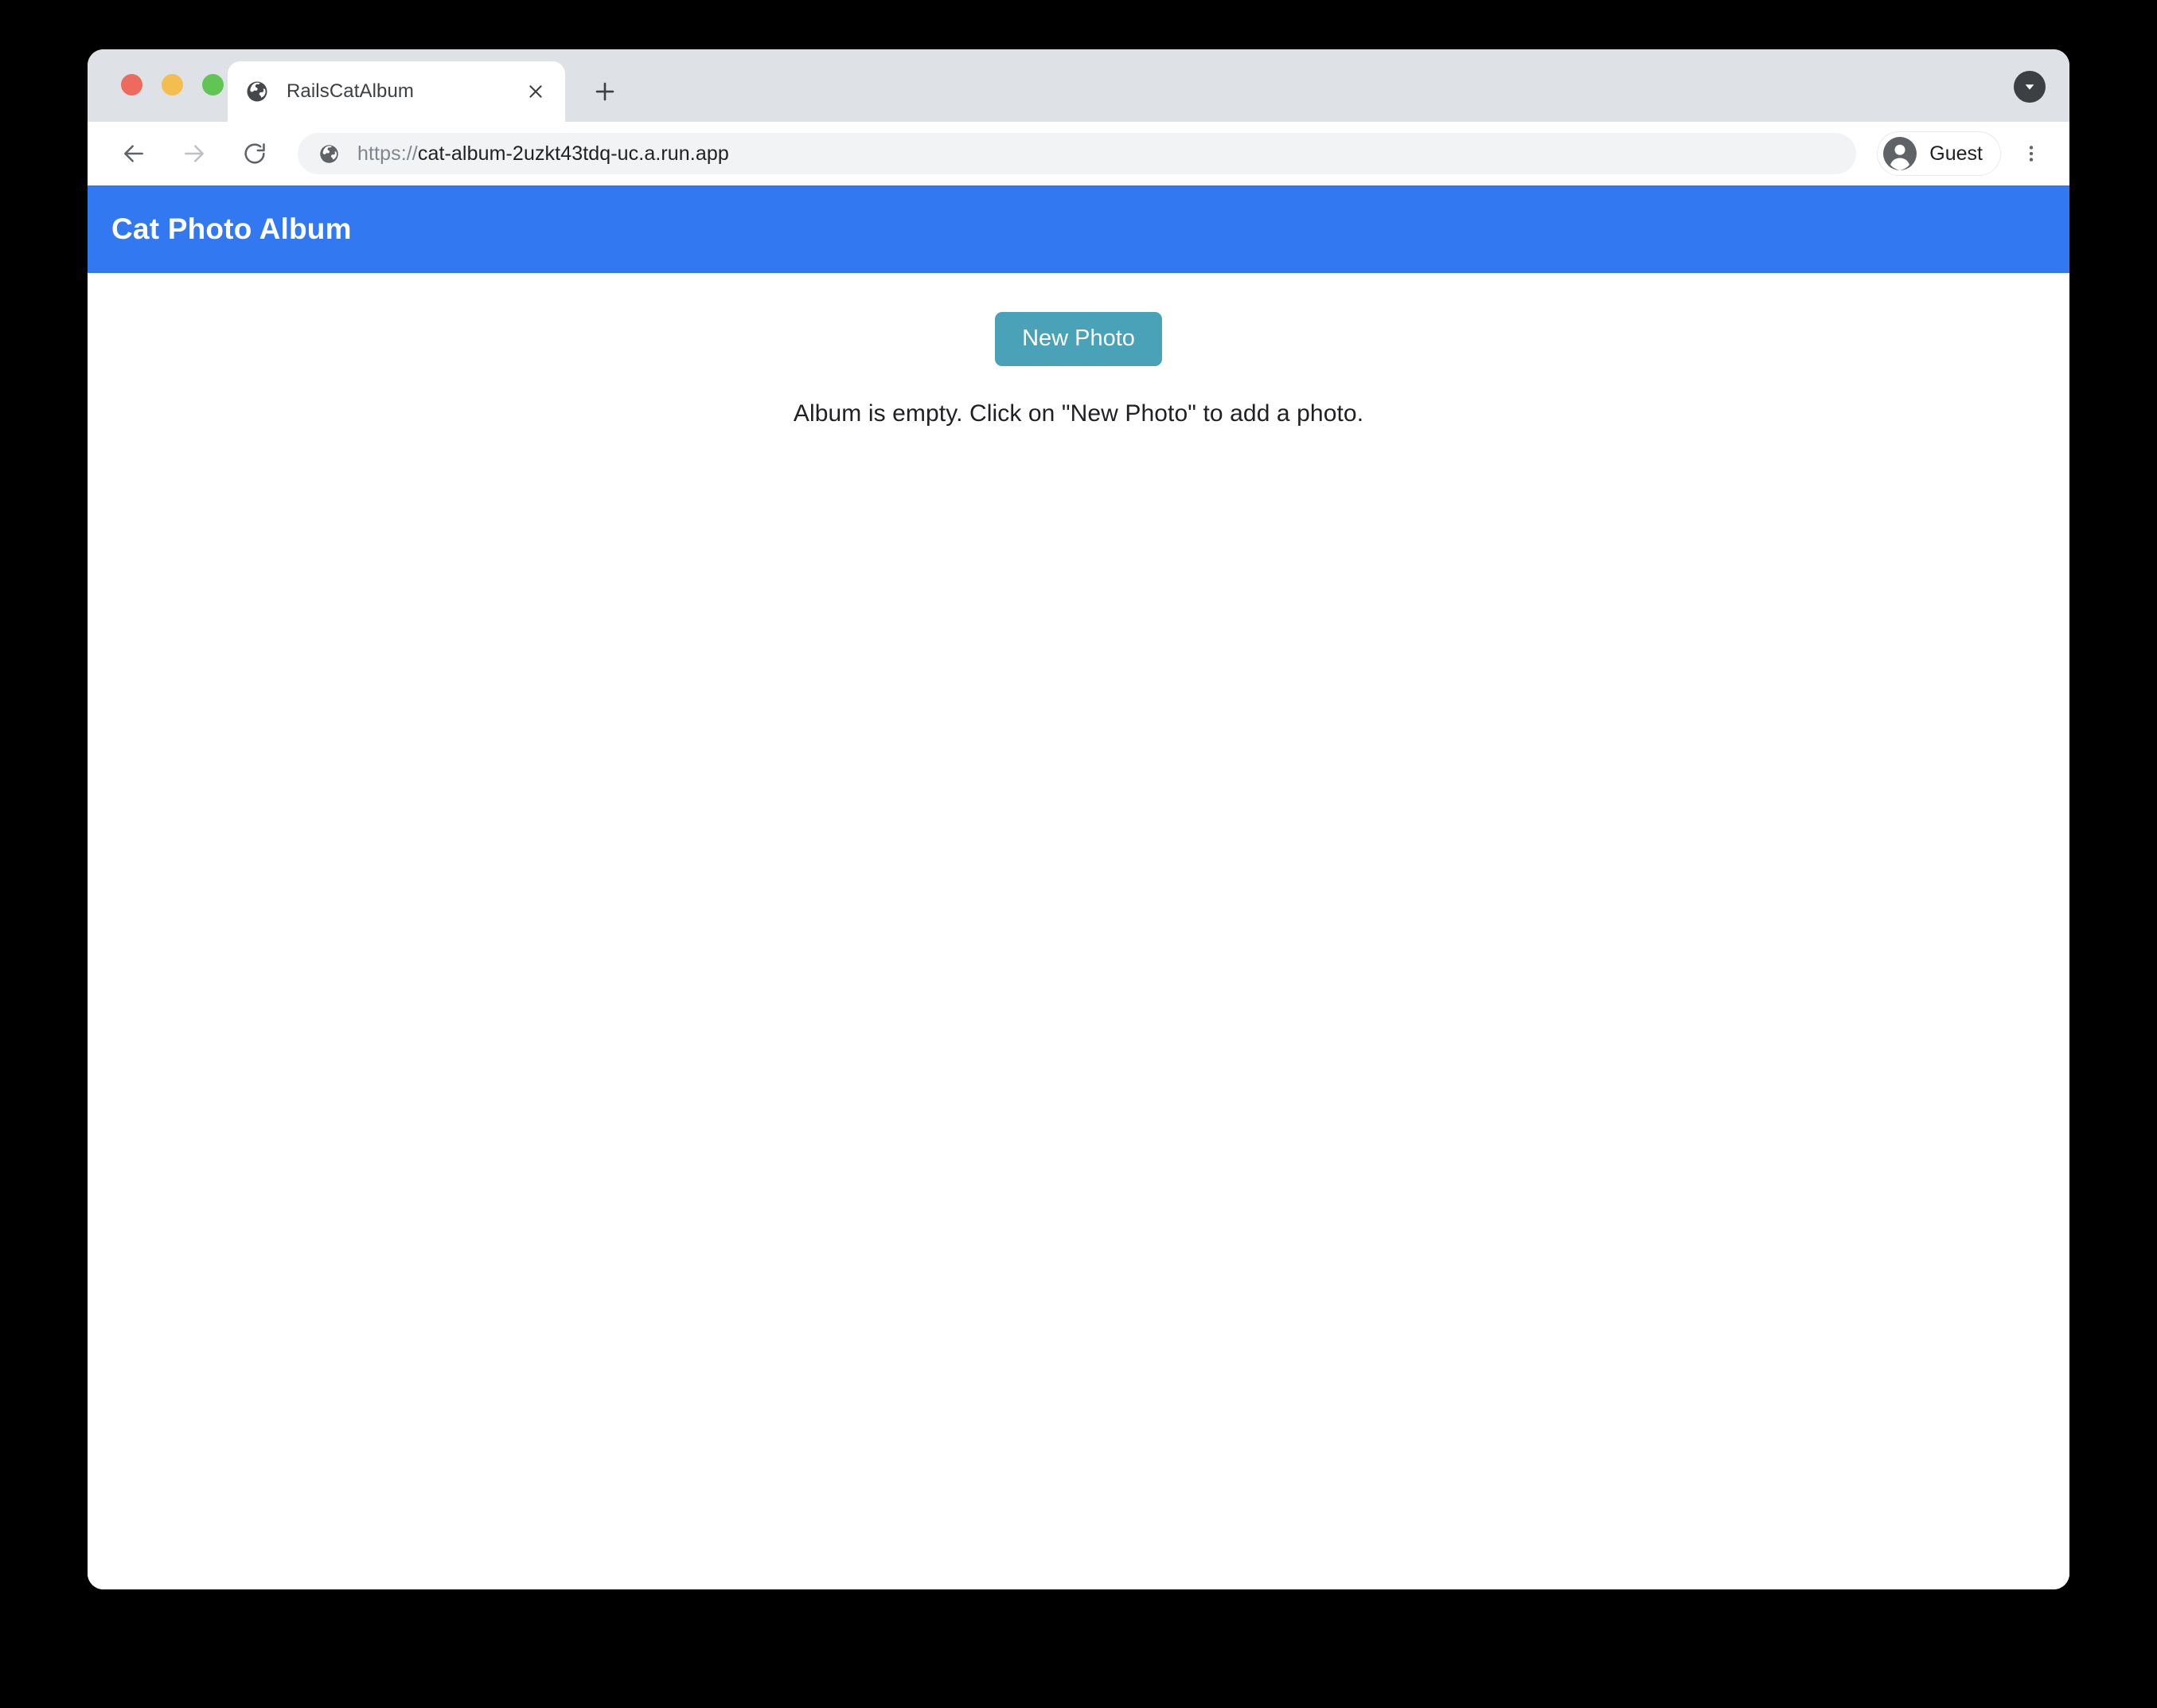 The width and height of the screenshot is (2157, 1708). I want to click on profile-name: Guest, so click(1956, 153).